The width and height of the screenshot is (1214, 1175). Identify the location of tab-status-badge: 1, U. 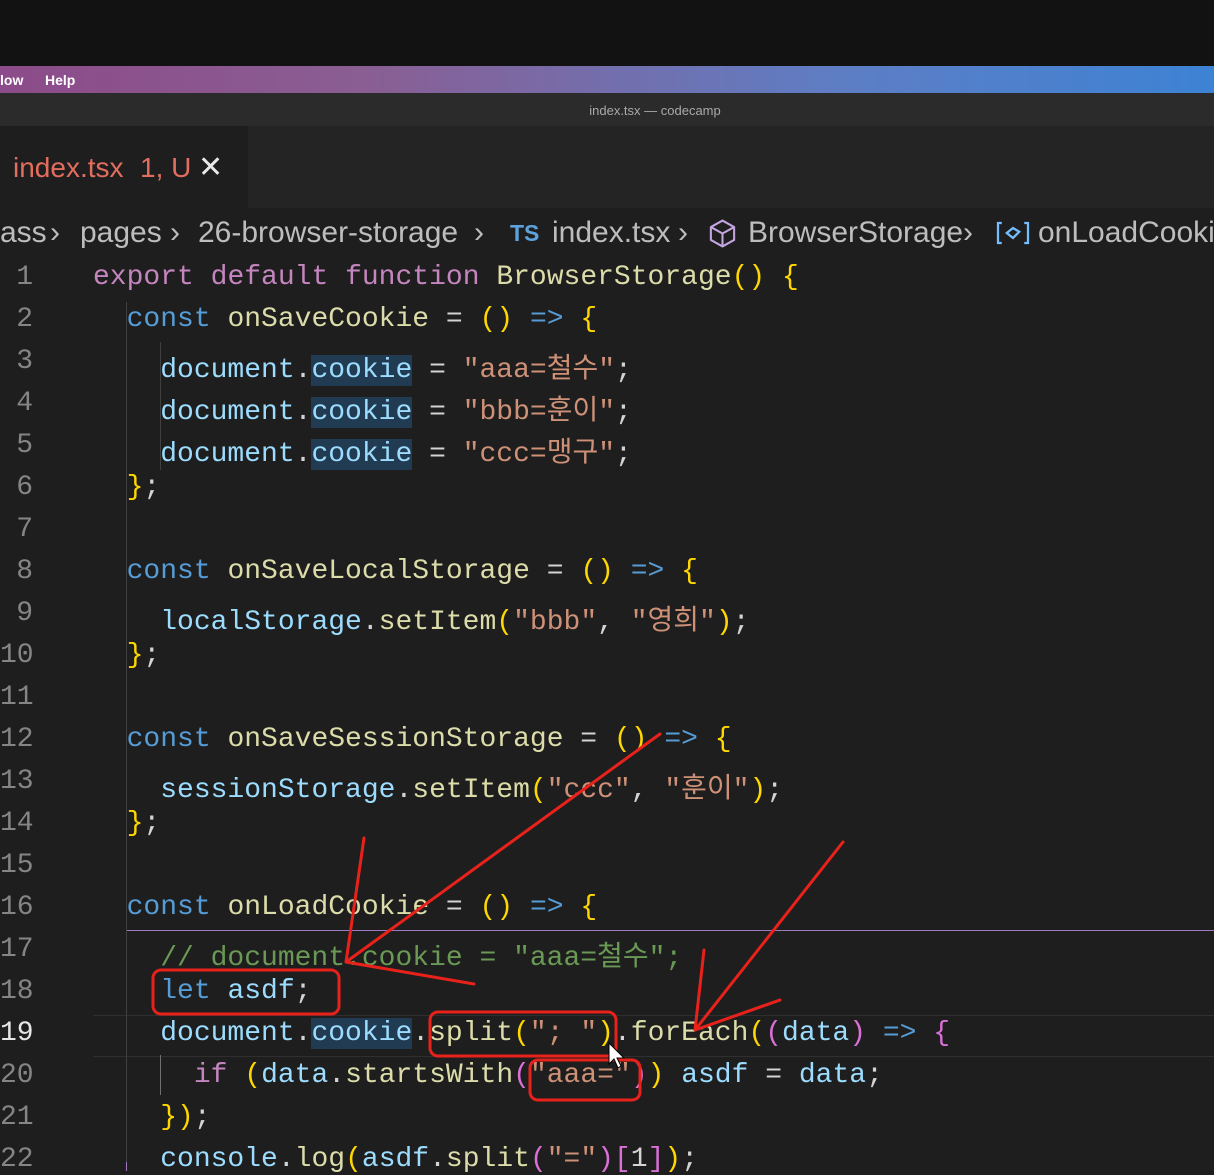
(166, 167).